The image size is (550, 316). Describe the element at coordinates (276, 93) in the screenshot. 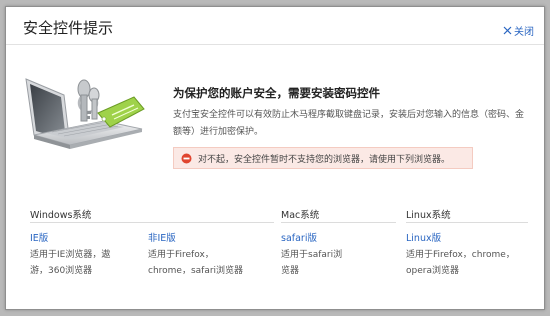

I see `install-headline: 为保护您的账户安全，需要安装密码控件` at that location.